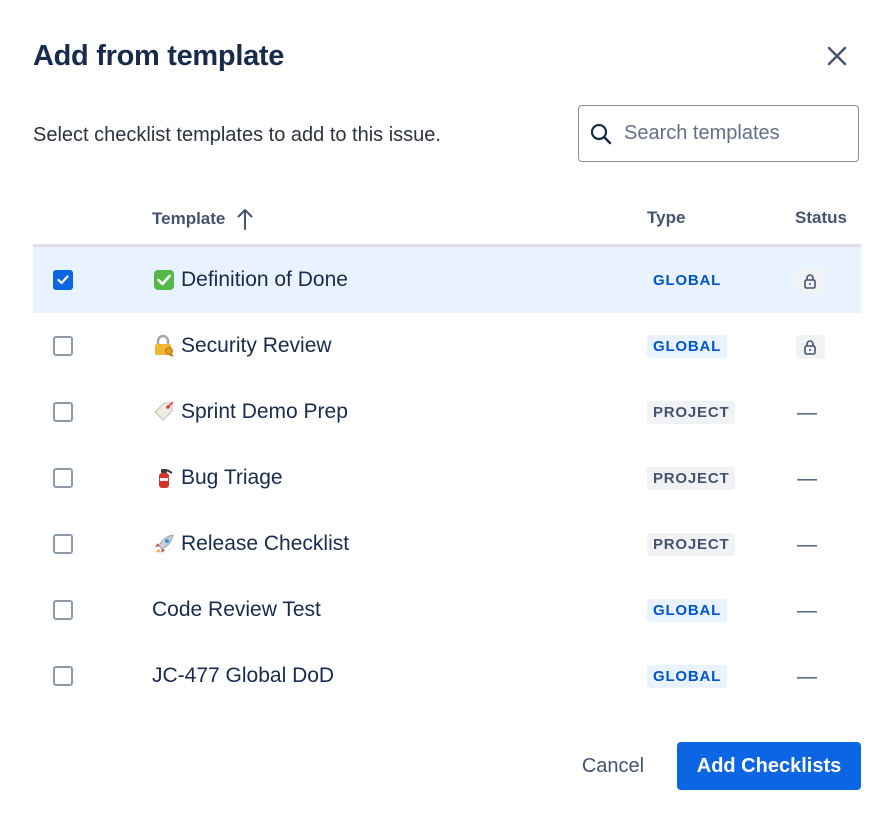 The height and width of the screenshot is (825, 891). What do you see at coordinates (447, 478) in the screenshot?
I see `table-row: Bug Triage PROJECT —` at bounding box center [447, 478].